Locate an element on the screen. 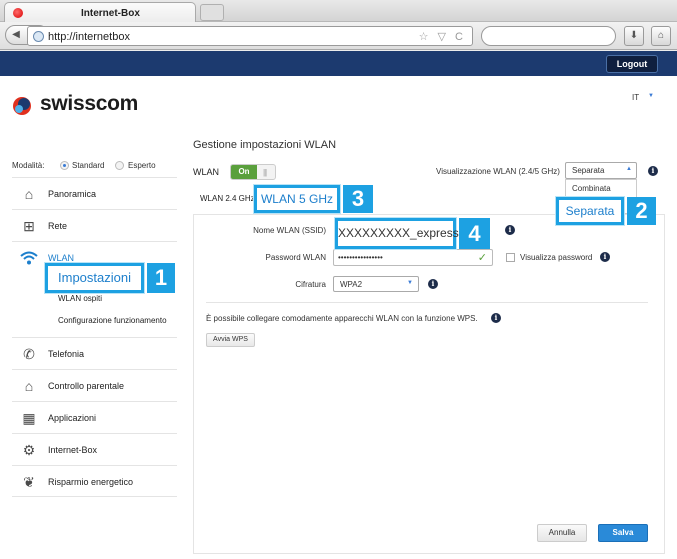 Image resolution: width=677 pixels, height=559 pixels. network-icon: ⊞ is located at coordinates (29, 226).